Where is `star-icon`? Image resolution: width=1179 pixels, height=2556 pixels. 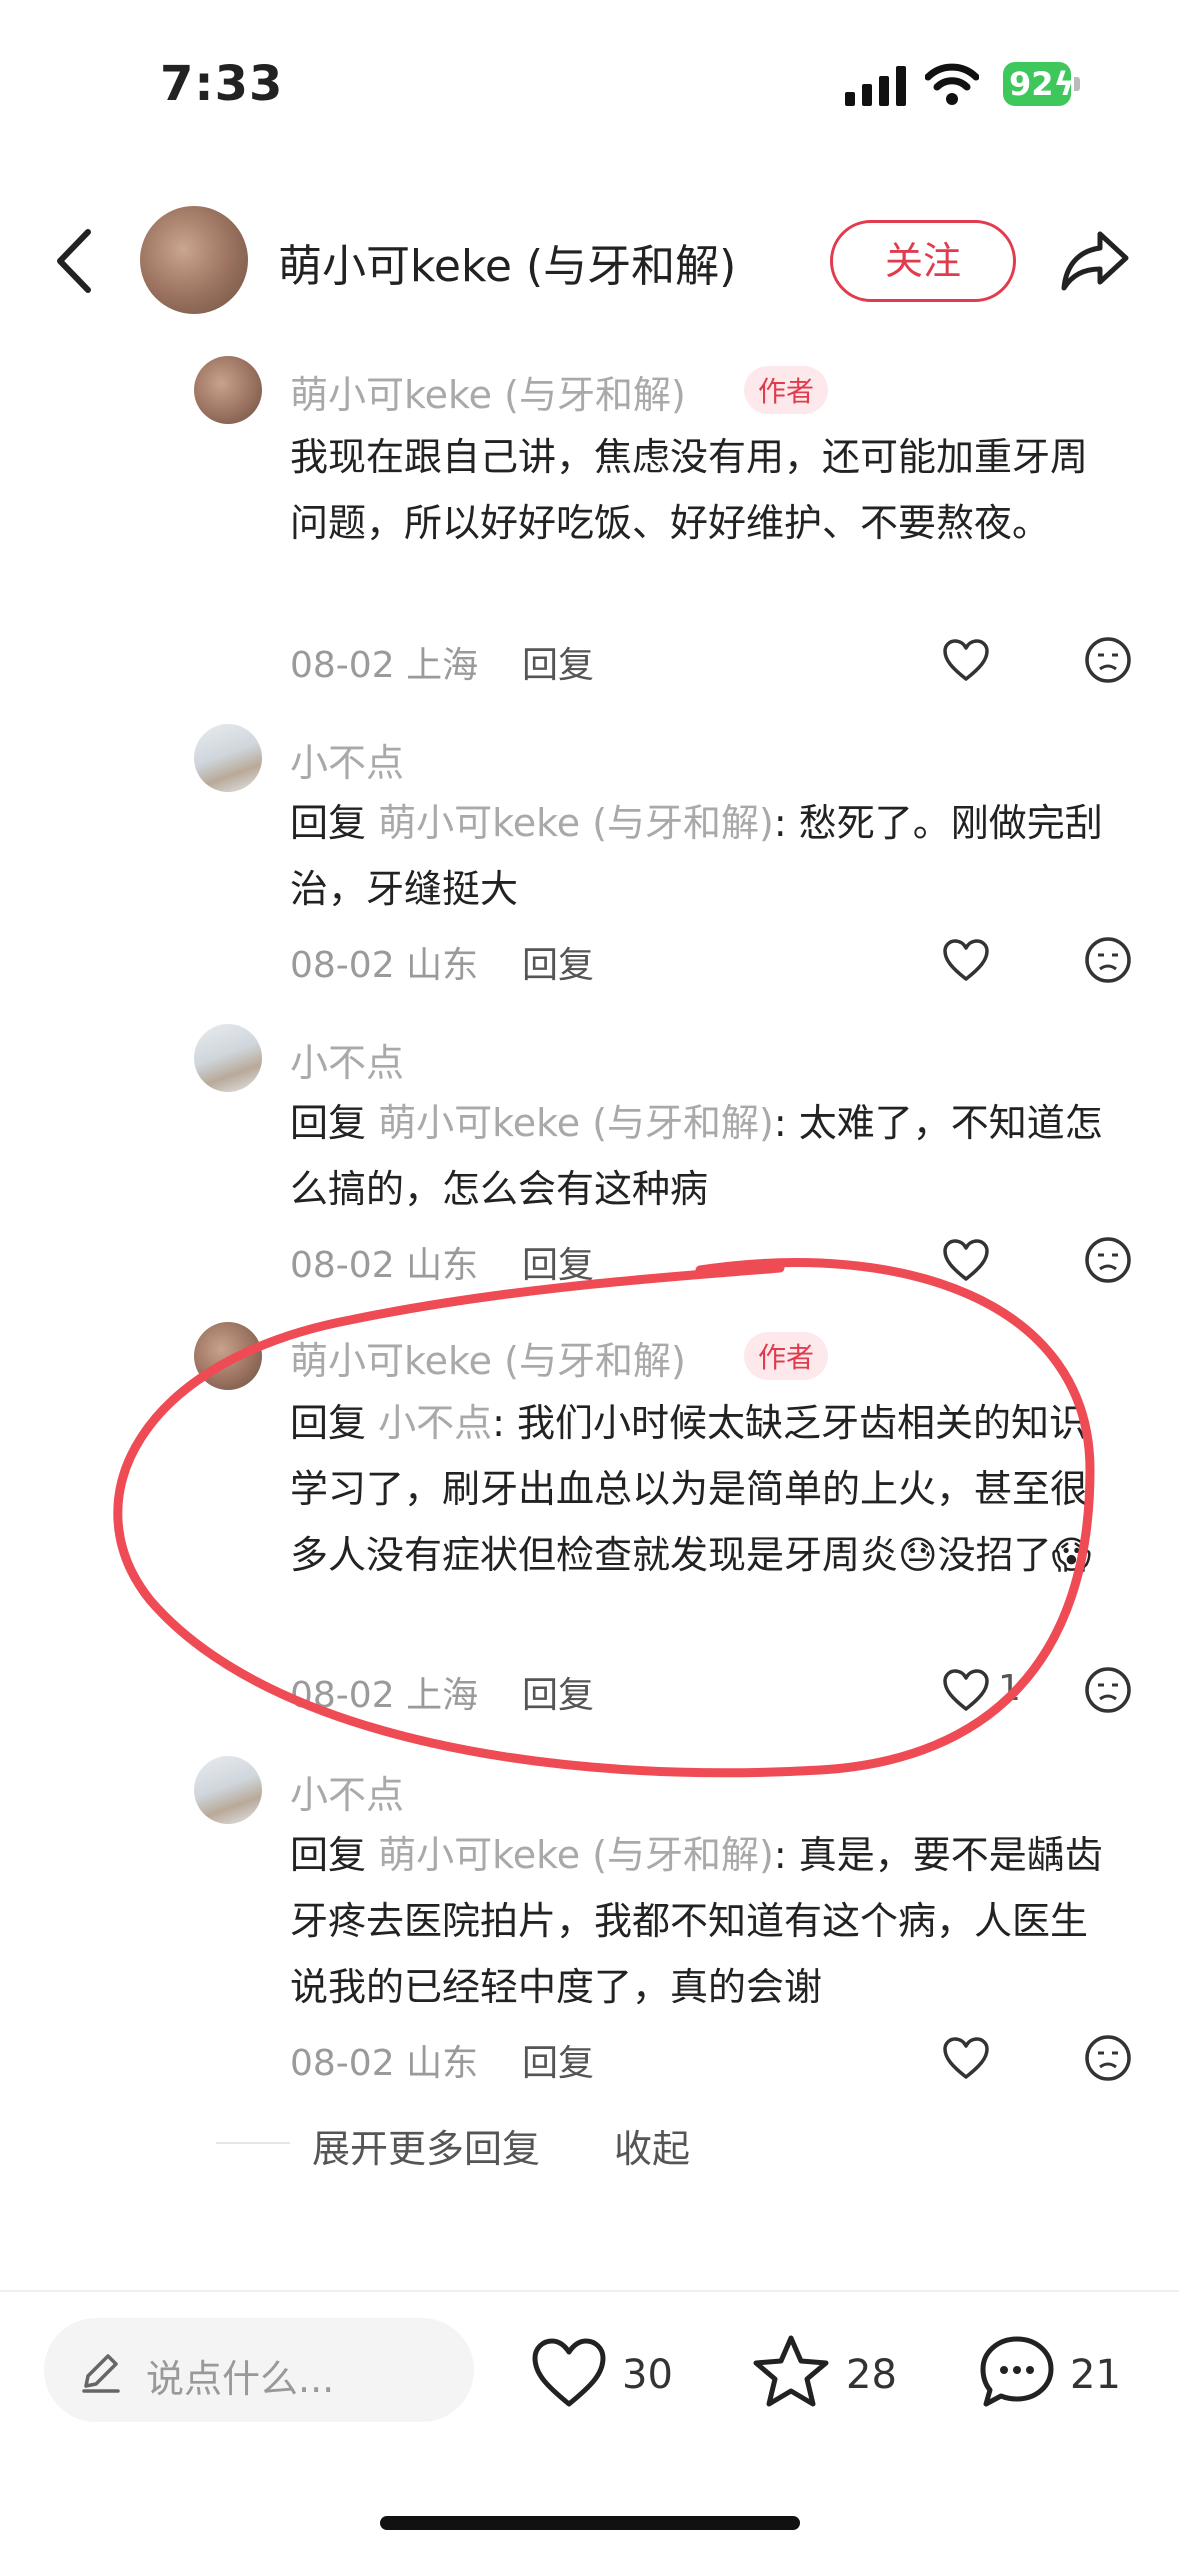 star-icon is located at coordinates (791, 2371).